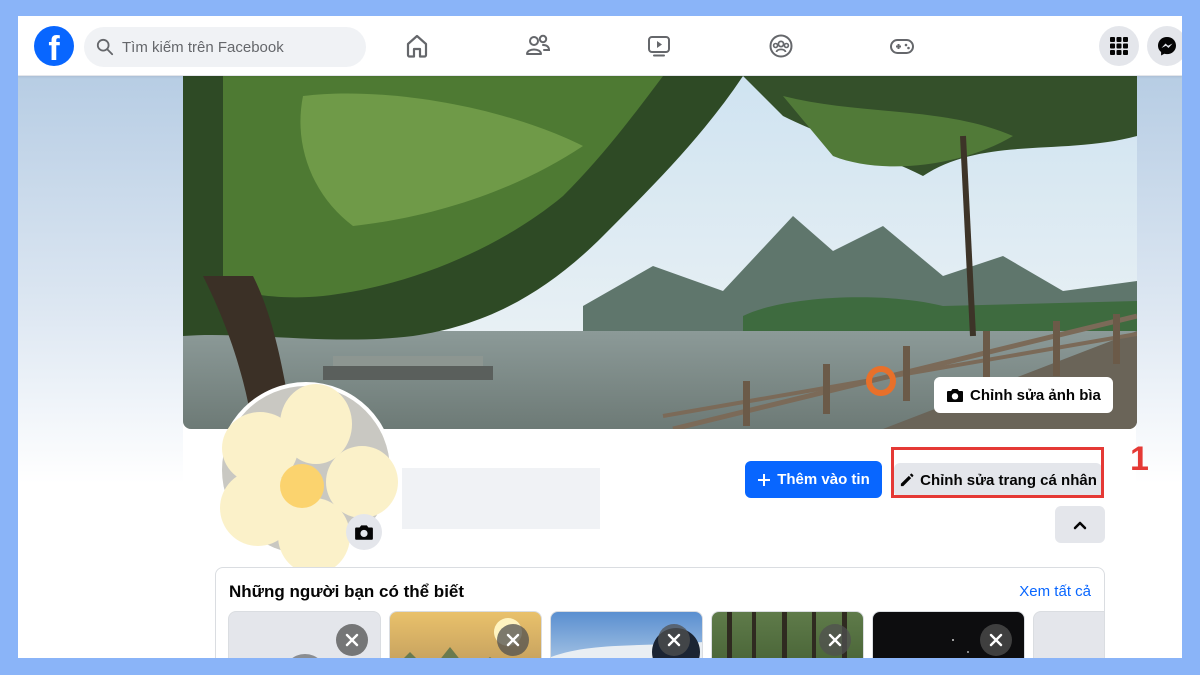  I want to click on menu-grid-icon, so click(1119, 46).